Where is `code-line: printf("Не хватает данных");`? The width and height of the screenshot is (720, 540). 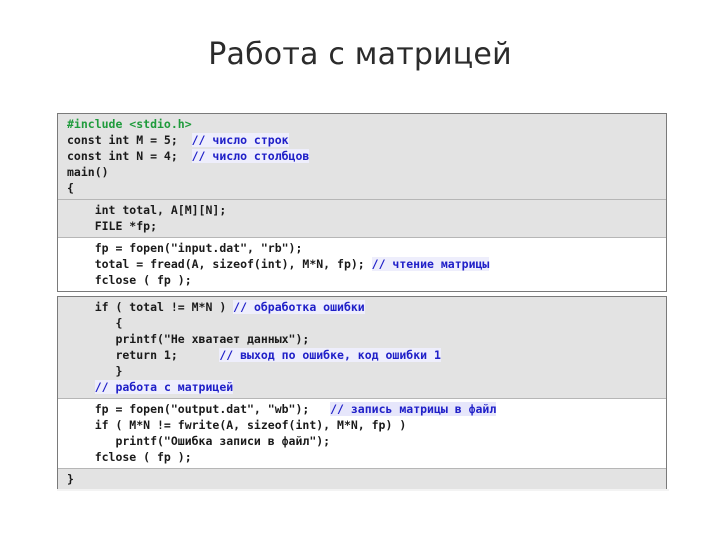 code-line: printf("Не хватает данных"); is located at coordinates (362, 339).